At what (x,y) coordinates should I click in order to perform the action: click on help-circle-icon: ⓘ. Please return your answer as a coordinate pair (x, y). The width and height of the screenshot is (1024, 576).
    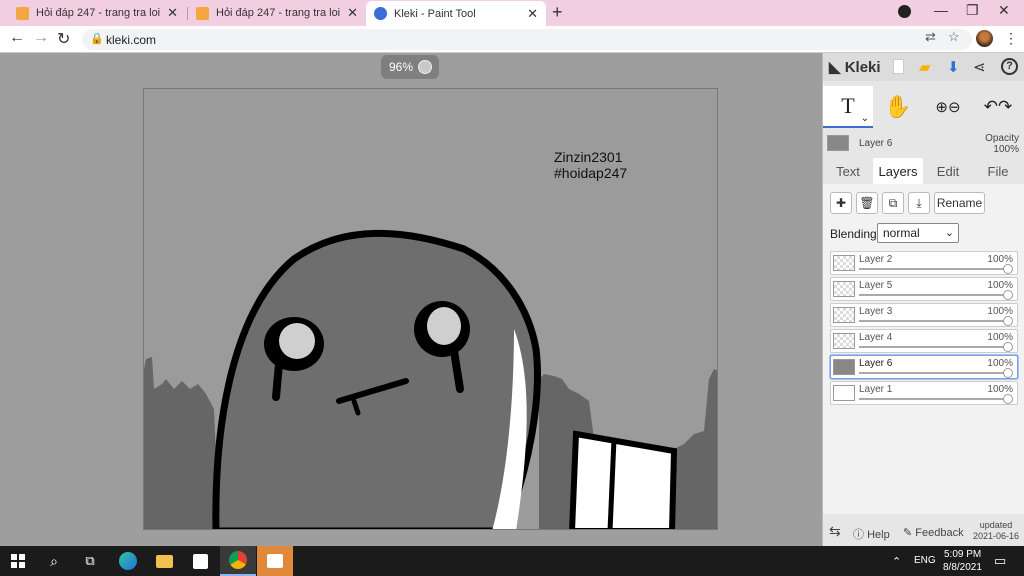
    Looking at the image, I should click on (858, 535).